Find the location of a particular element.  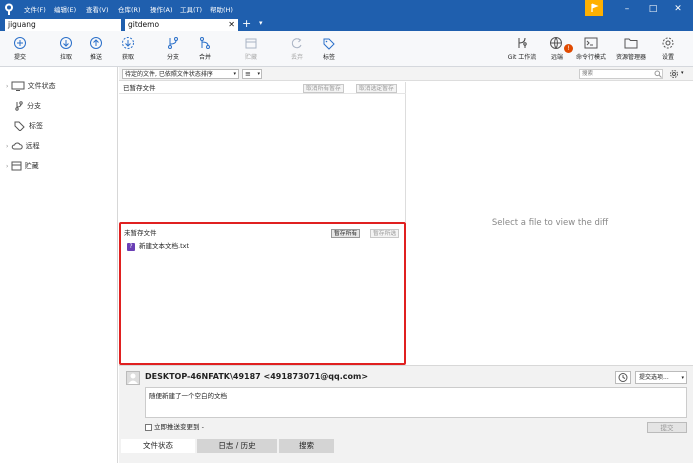

sidebar-item-file-status: › 文件状态 is located at coordinates (31, 86).